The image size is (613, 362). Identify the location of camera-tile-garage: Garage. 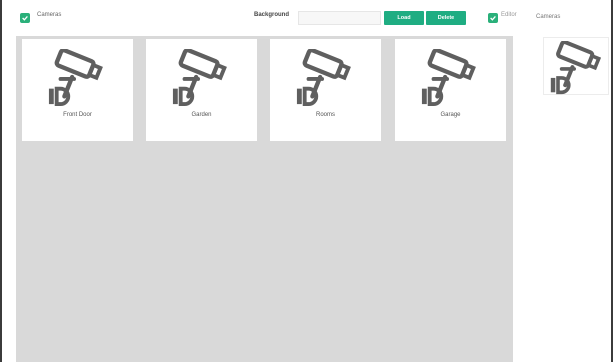
(450, 90).